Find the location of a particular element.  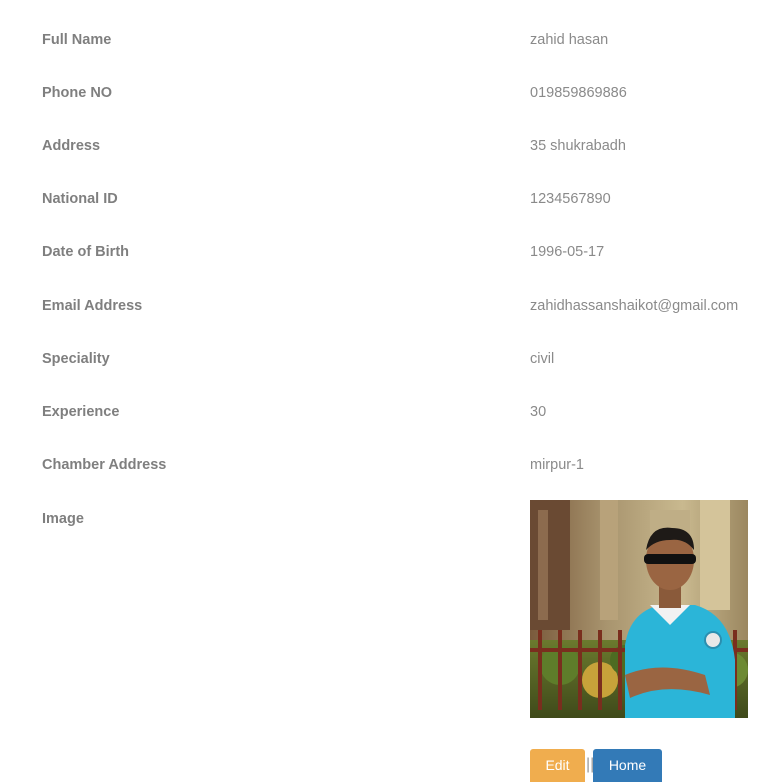

row-label: Address is located at coordinates (71, 146).